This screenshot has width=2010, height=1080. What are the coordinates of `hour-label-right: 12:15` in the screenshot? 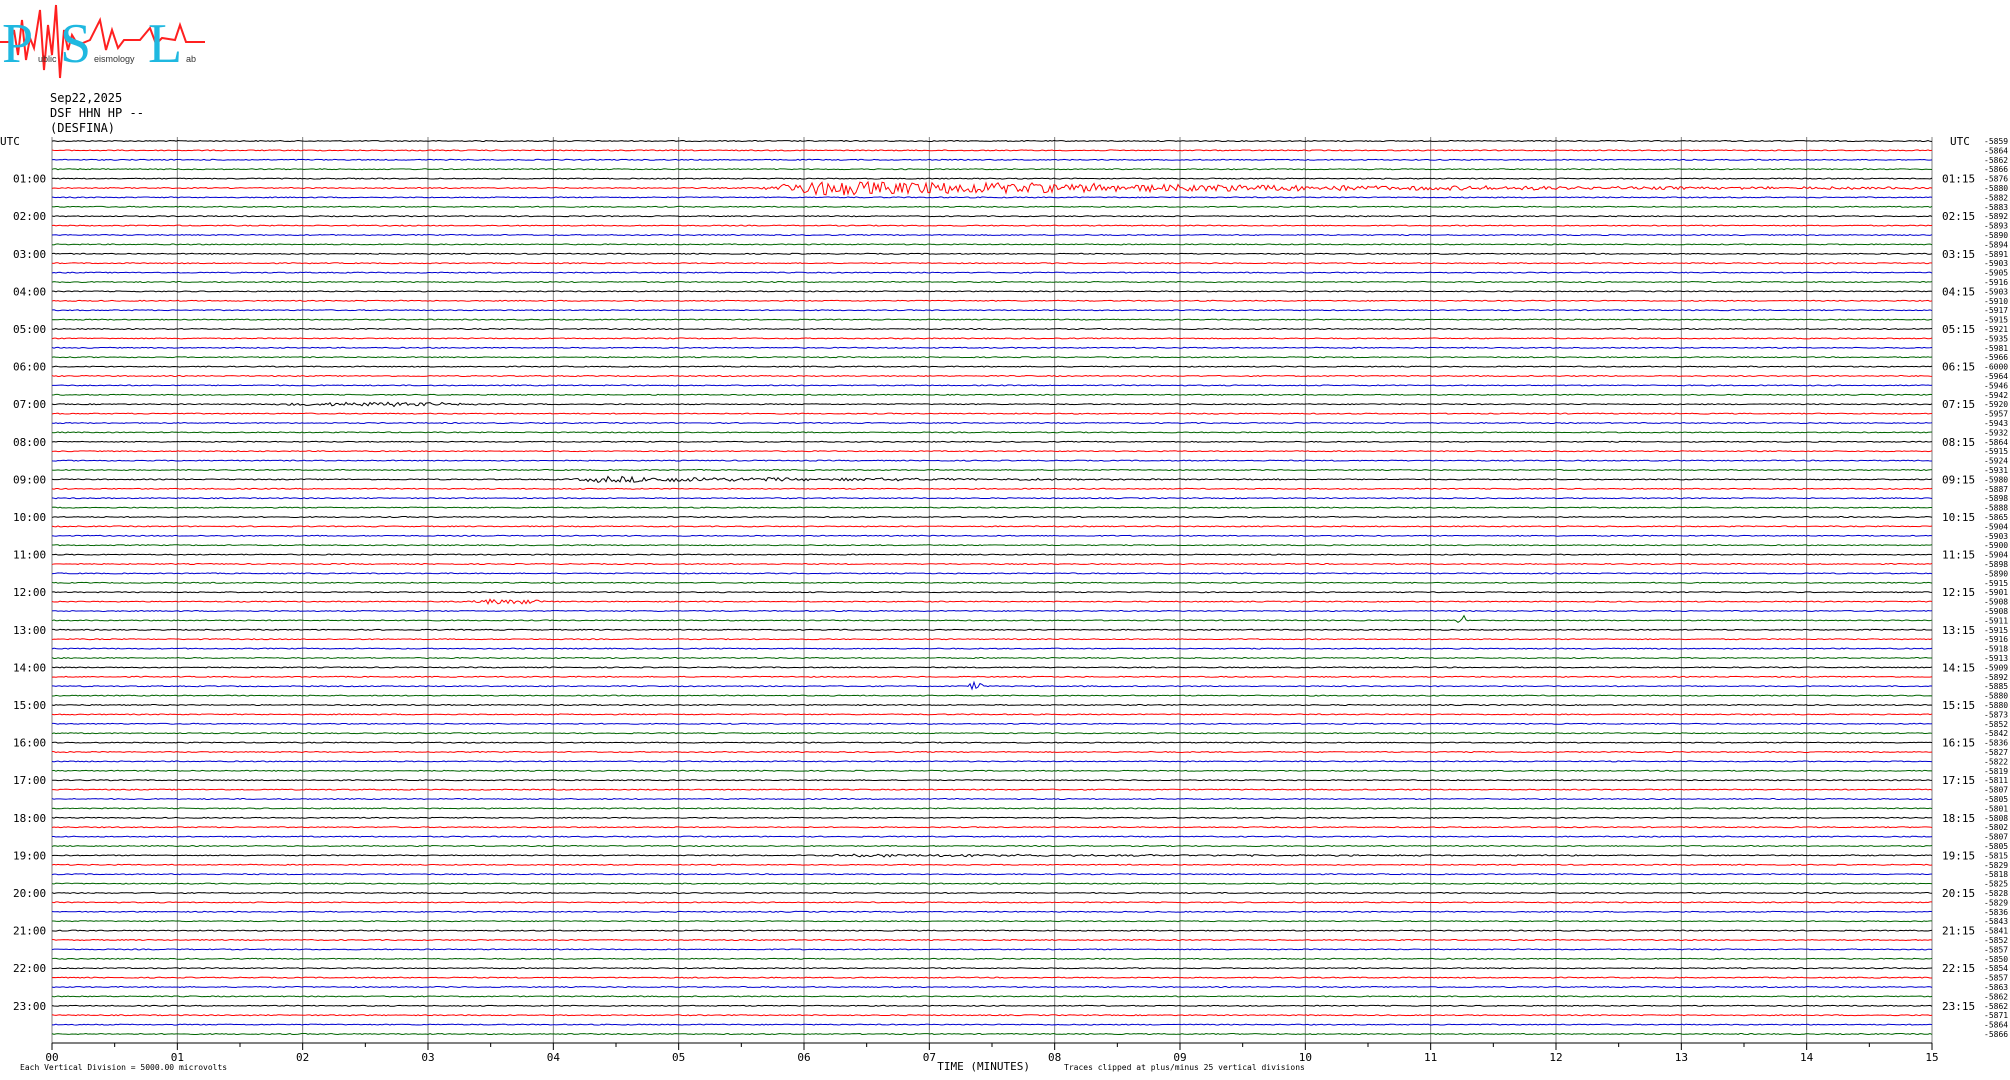 It's located at (1958, 592).